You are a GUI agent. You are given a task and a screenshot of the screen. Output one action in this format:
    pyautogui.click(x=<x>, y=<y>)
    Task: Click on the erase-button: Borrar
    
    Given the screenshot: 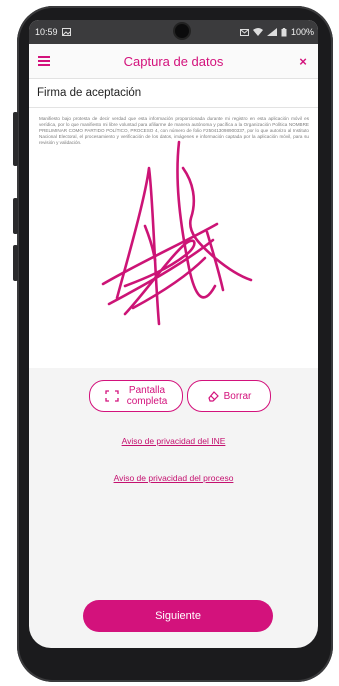 What is the action you would take?
    pyautogui.click(x=229, y=396)
    